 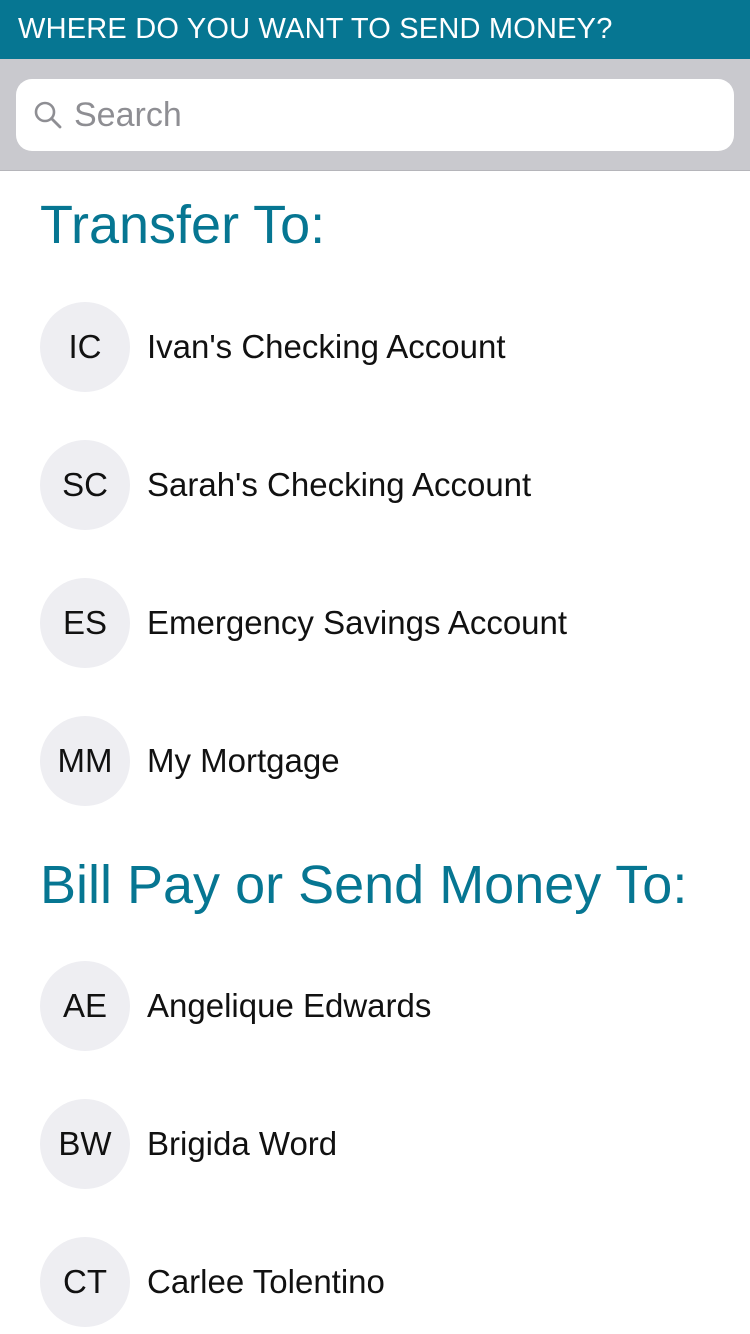 I want to click on transfer-item-emergency-savings: ES Emergency Savings Account, so click(x=380, y=623).